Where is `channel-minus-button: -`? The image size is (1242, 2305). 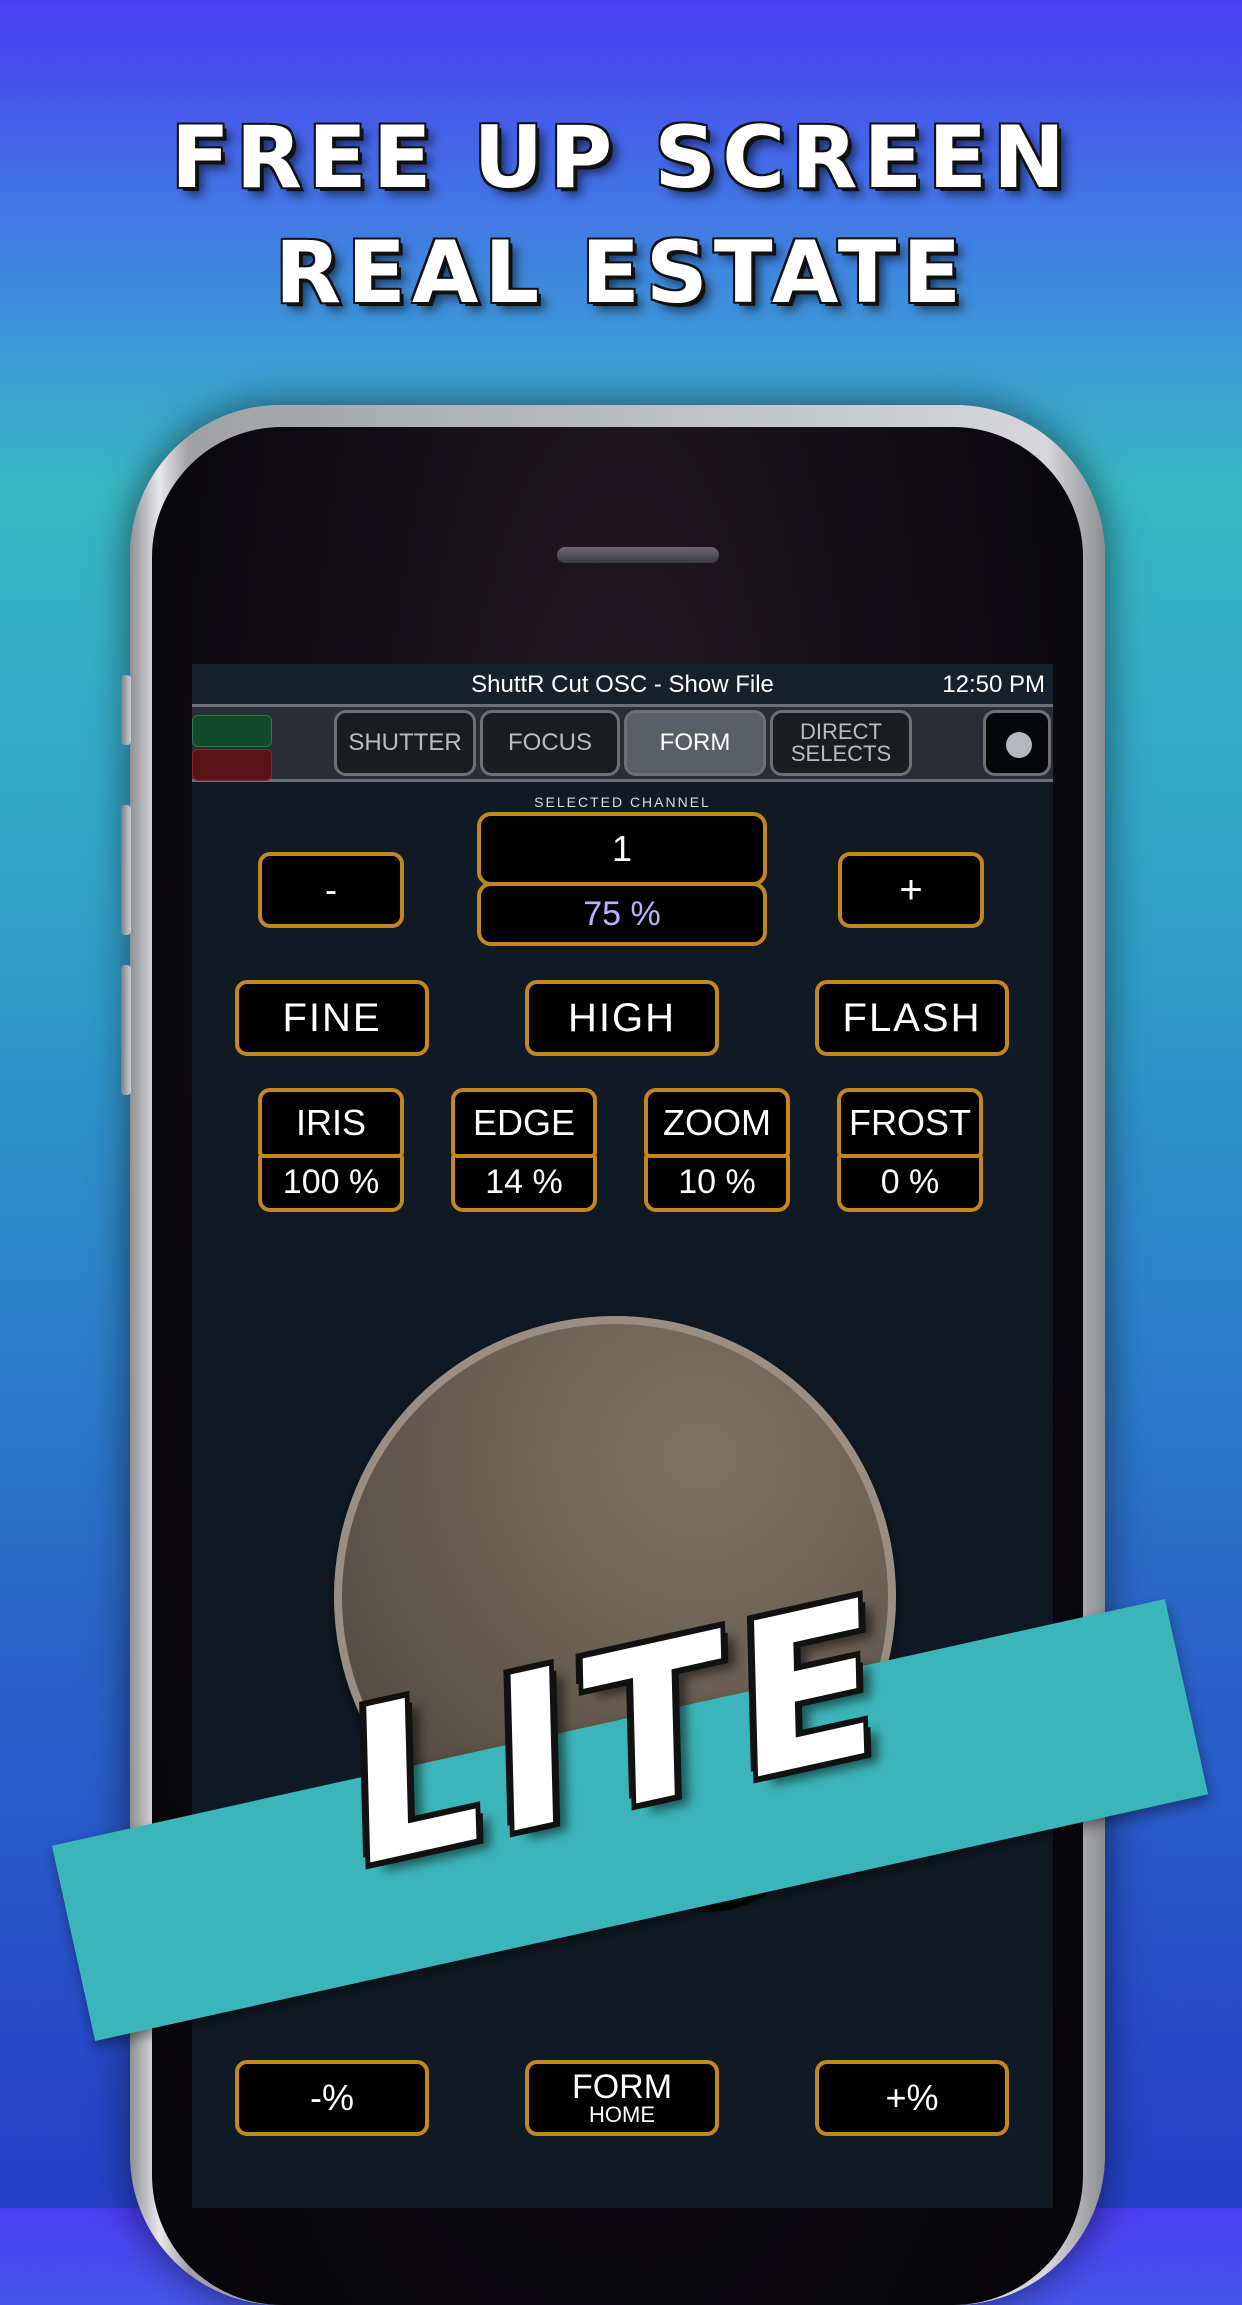 channel-minus-button: - is located at coordinates (331, 890).